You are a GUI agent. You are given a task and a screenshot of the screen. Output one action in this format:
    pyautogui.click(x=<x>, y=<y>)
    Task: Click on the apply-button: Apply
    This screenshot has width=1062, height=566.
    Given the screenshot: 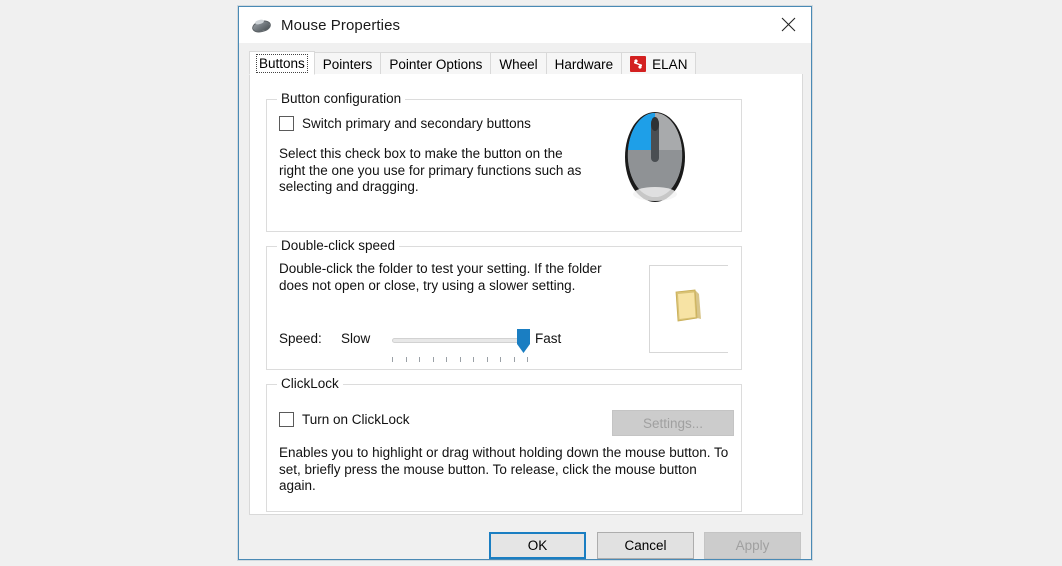 What is the action you would take?
    pyautogui.click(x=752, y=545)
    